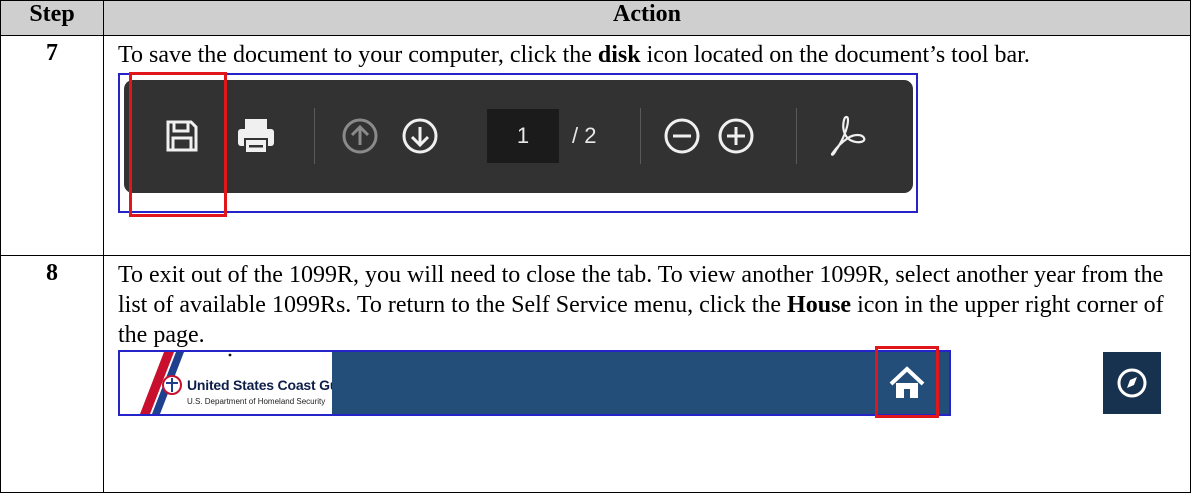 The height and width of the screenshot is (493, 1191). What do you see at coordinates (420, 136) in the screenshot?
I see `page-down-icon` at bounding box center [420, 136].